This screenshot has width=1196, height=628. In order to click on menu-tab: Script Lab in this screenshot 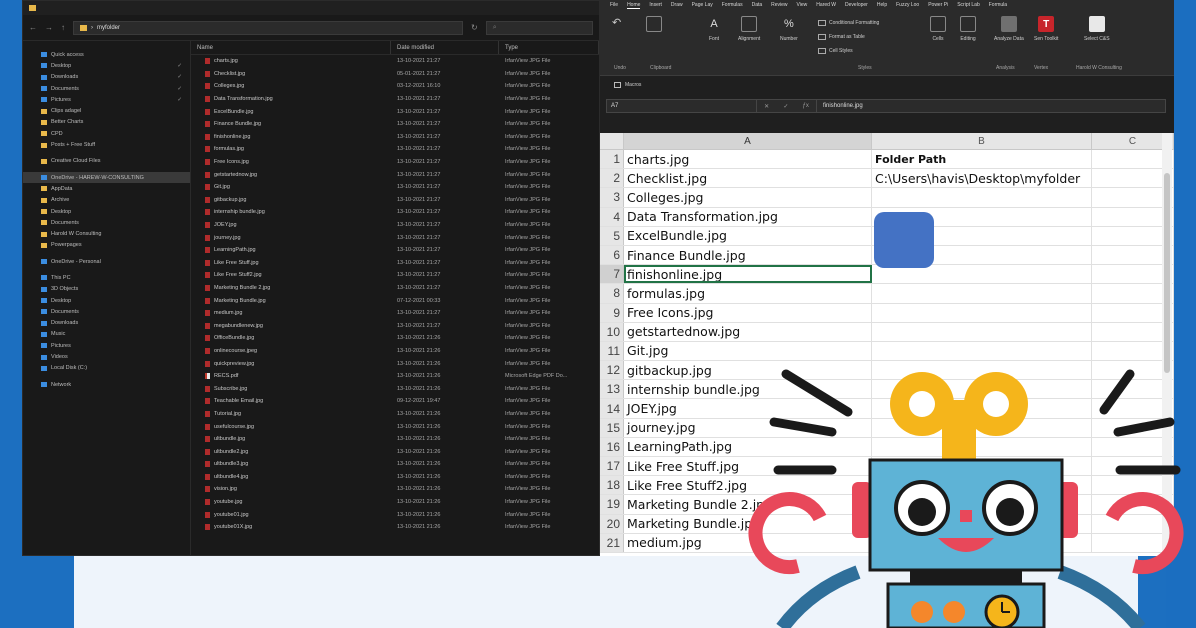, I will do `click(968, 5)`.